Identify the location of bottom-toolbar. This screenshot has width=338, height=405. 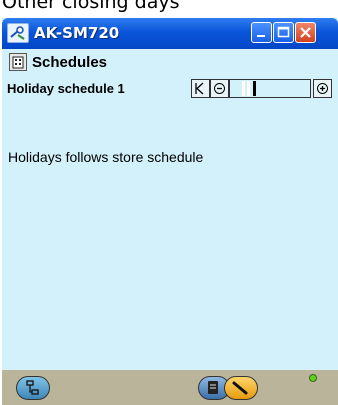
(170, 387).